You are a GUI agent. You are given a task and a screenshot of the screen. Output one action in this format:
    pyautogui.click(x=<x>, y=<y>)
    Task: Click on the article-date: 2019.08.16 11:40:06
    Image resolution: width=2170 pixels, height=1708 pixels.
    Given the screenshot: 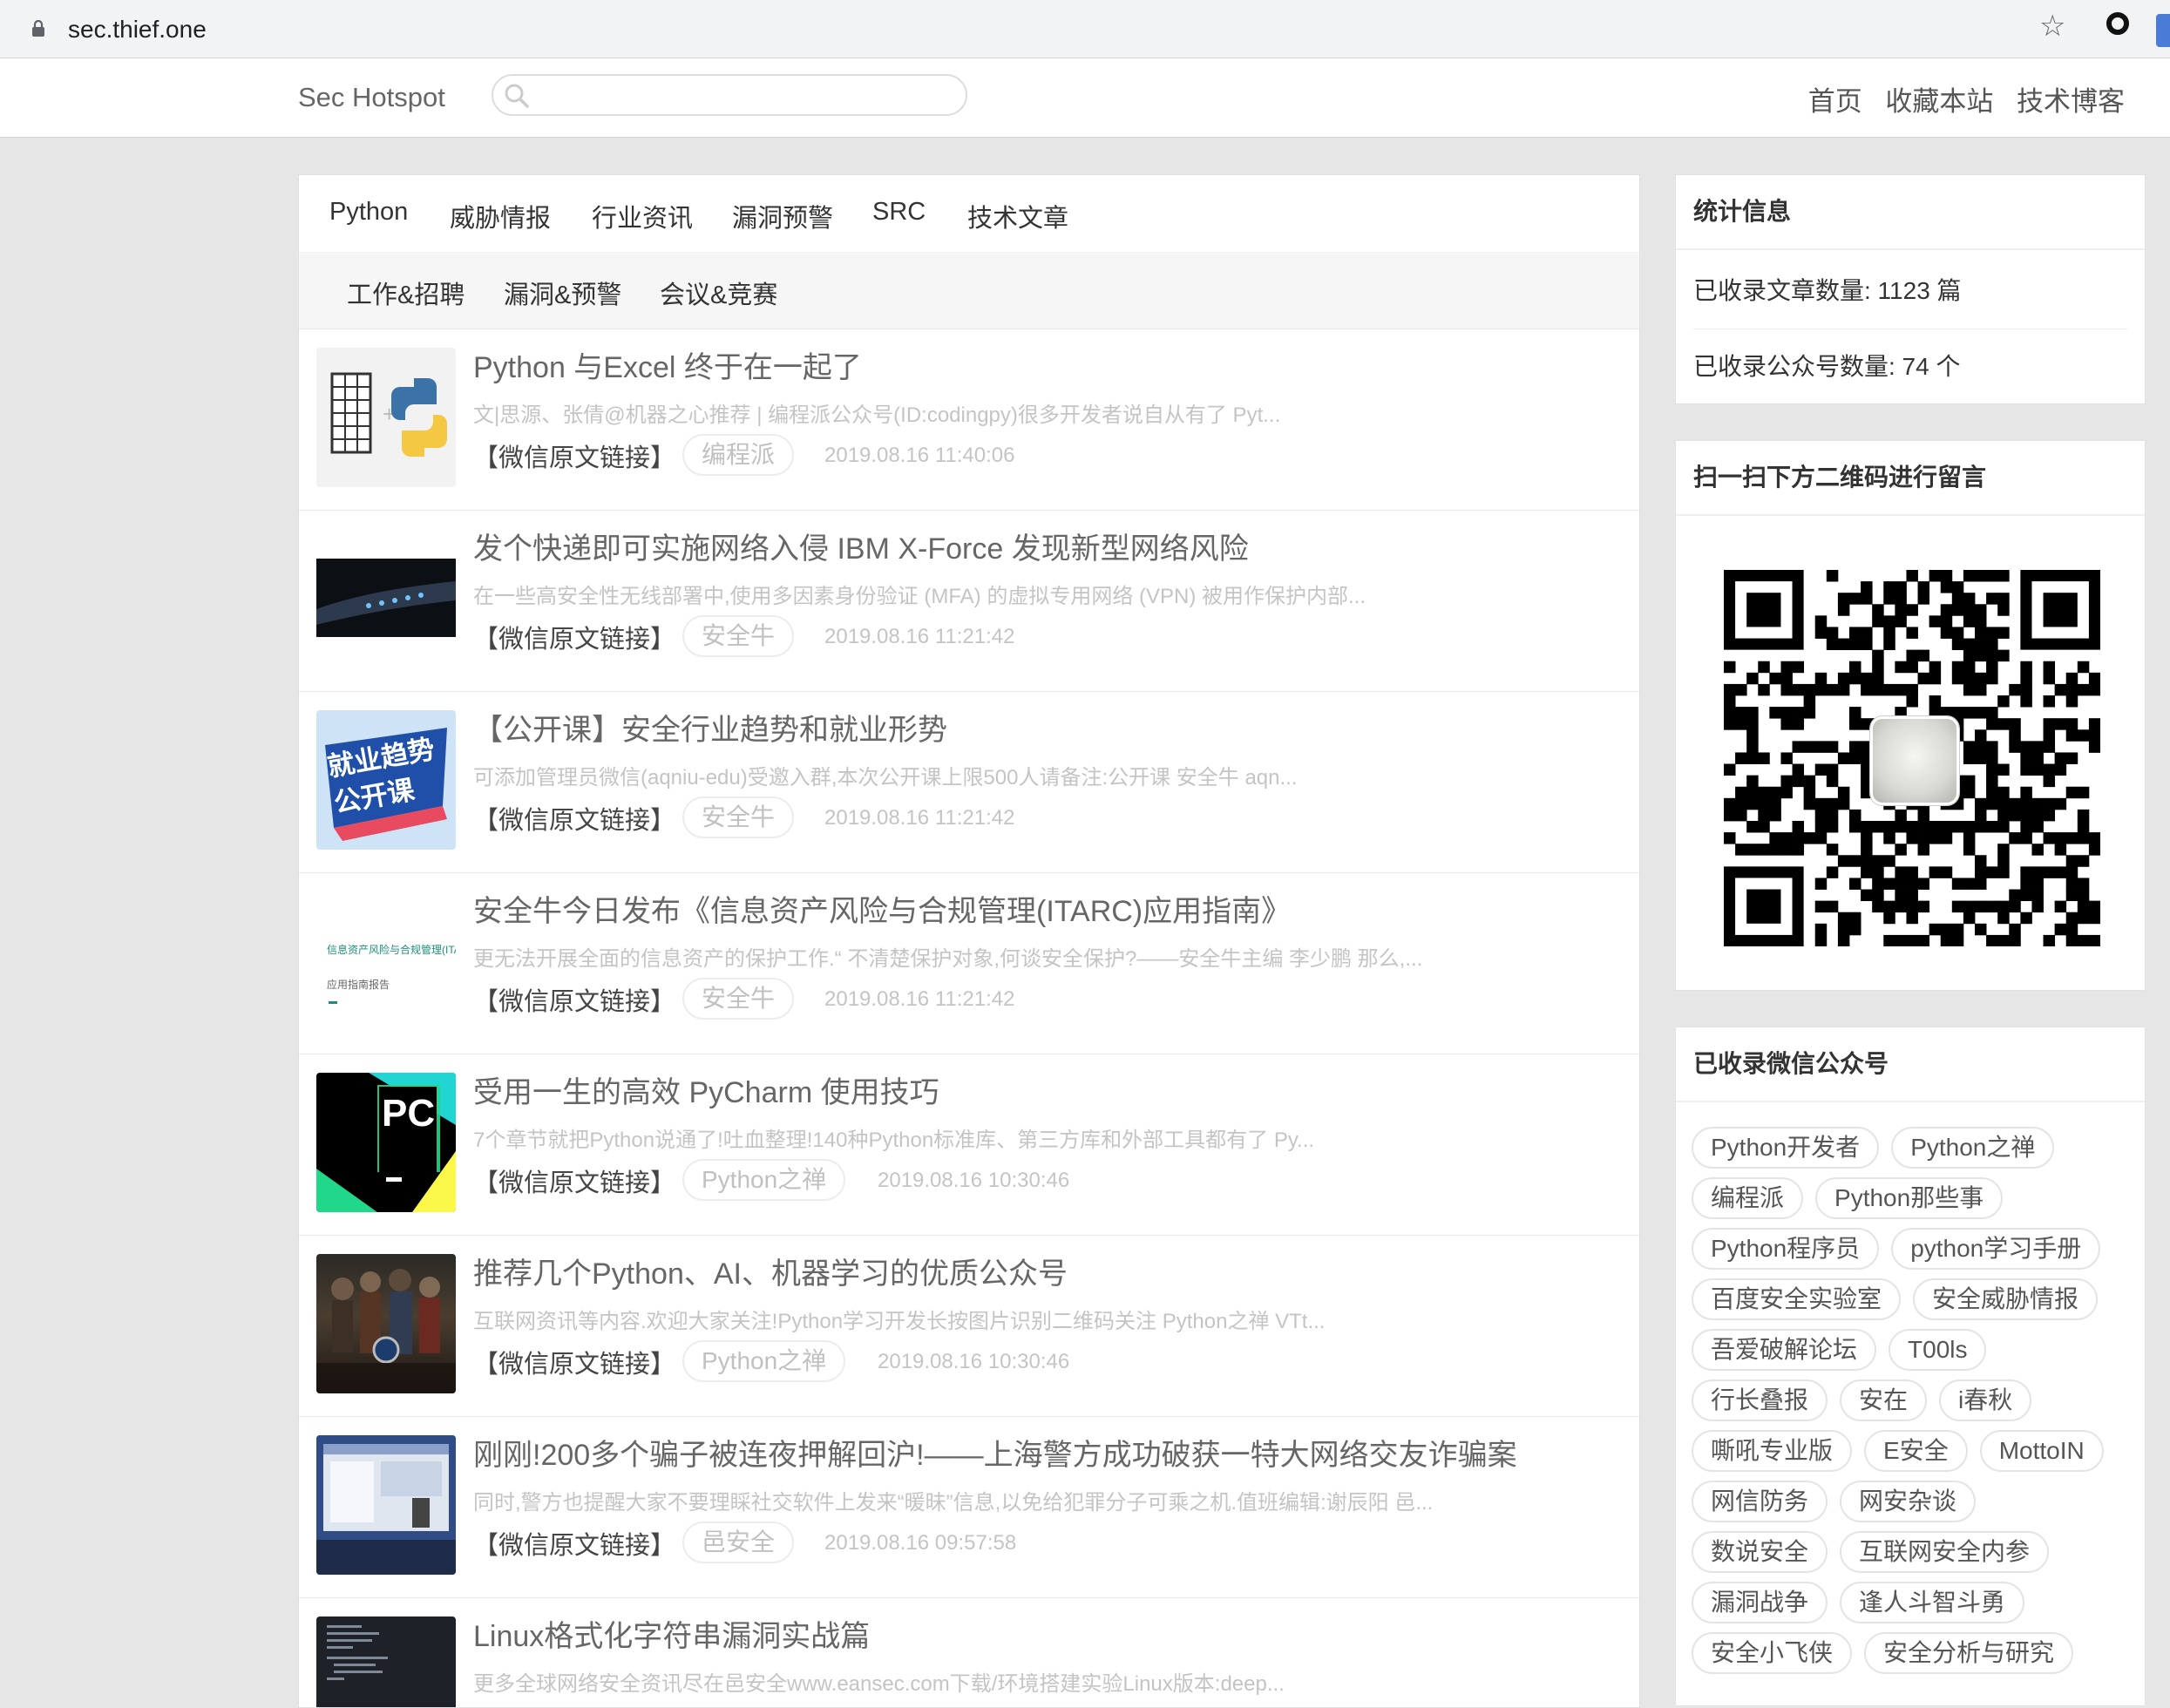 What is the action you would take?
    pyautogui.click(x=919, y=455)
    